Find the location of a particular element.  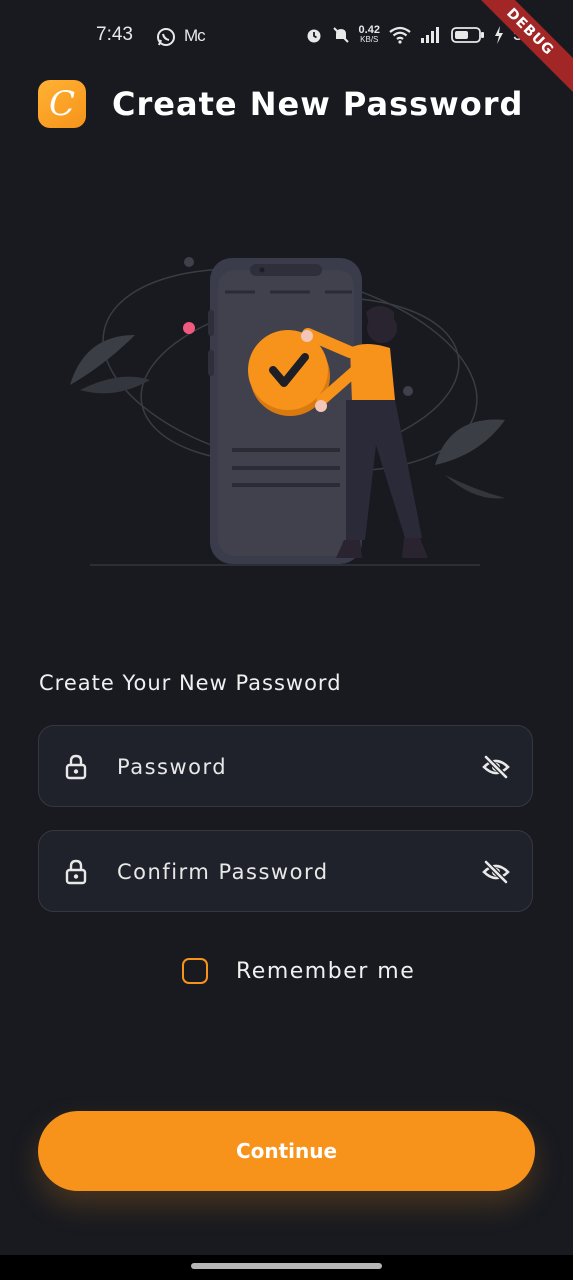

alarm-icon is located at coordinates (314, 35).